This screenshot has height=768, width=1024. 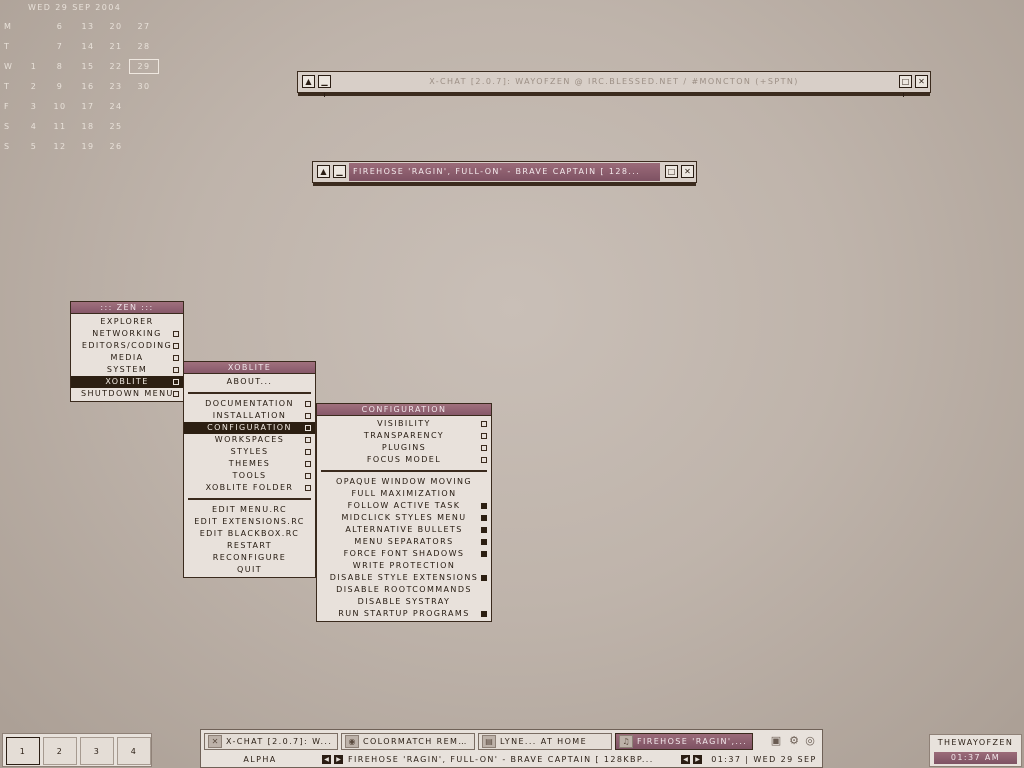 What do you see at coordinates (404, 578) in the screenshot?
I see `menu-toggle-item: DISABLE STYLE EXTENSIONS` at bounding box center [404, 578].